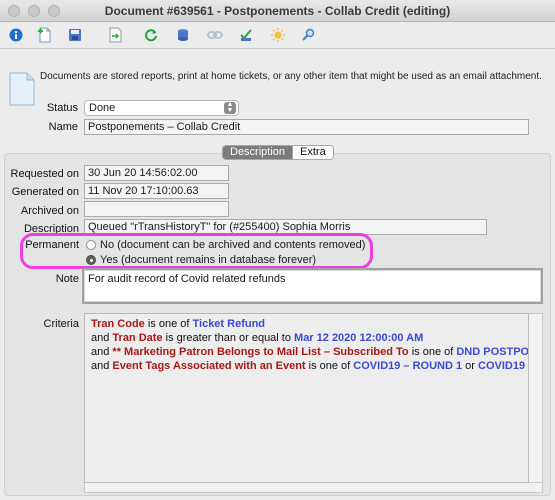  Describe the element at coordinates (49, 211) in the screenshot. I see `archived-label: Archived on` at that location.